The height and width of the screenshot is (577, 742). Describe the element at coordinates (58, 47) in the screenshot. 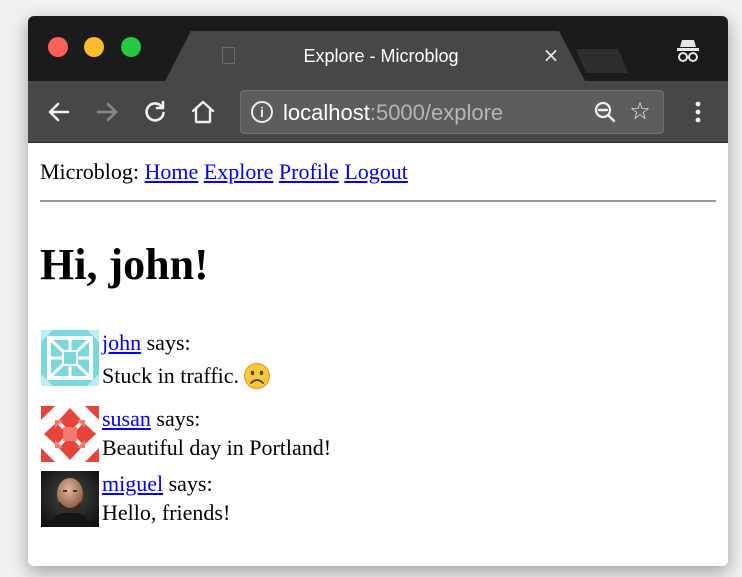

I see `close-window-button` at that location.